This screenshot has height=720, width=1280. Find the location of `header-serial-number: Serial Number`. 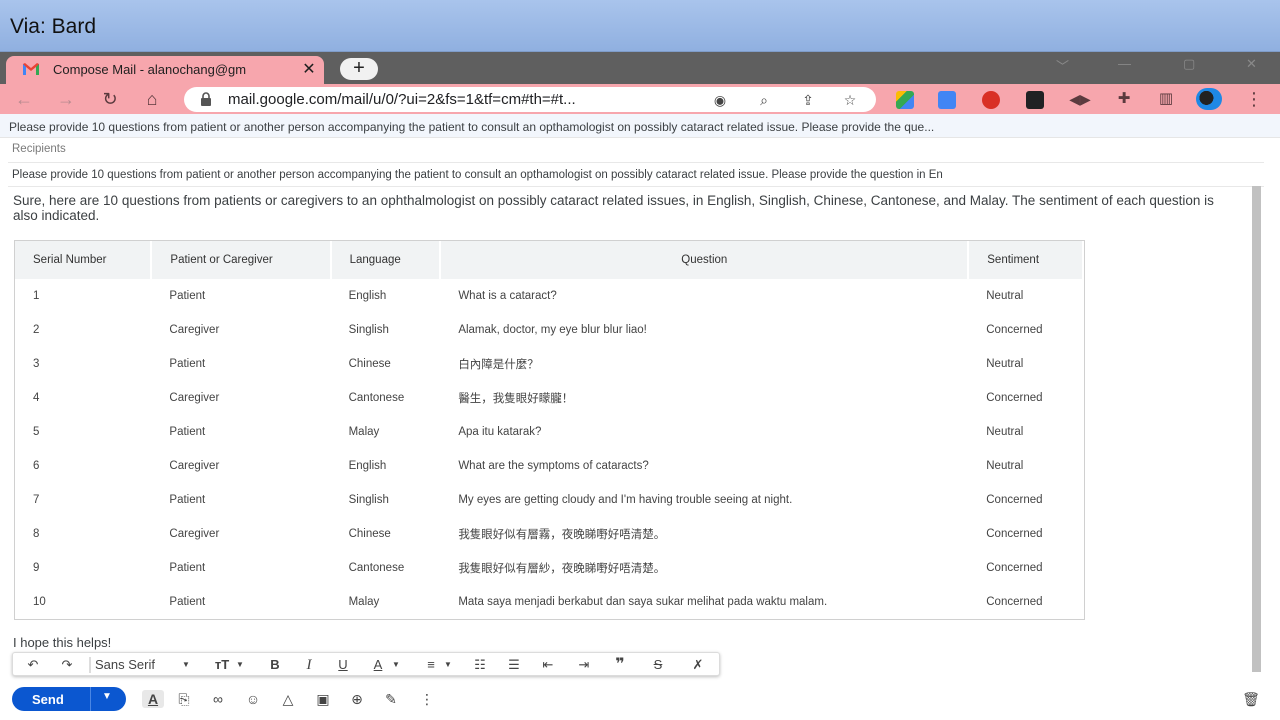

header-serial-number: Serial Number is located at coordinates (84, 260).